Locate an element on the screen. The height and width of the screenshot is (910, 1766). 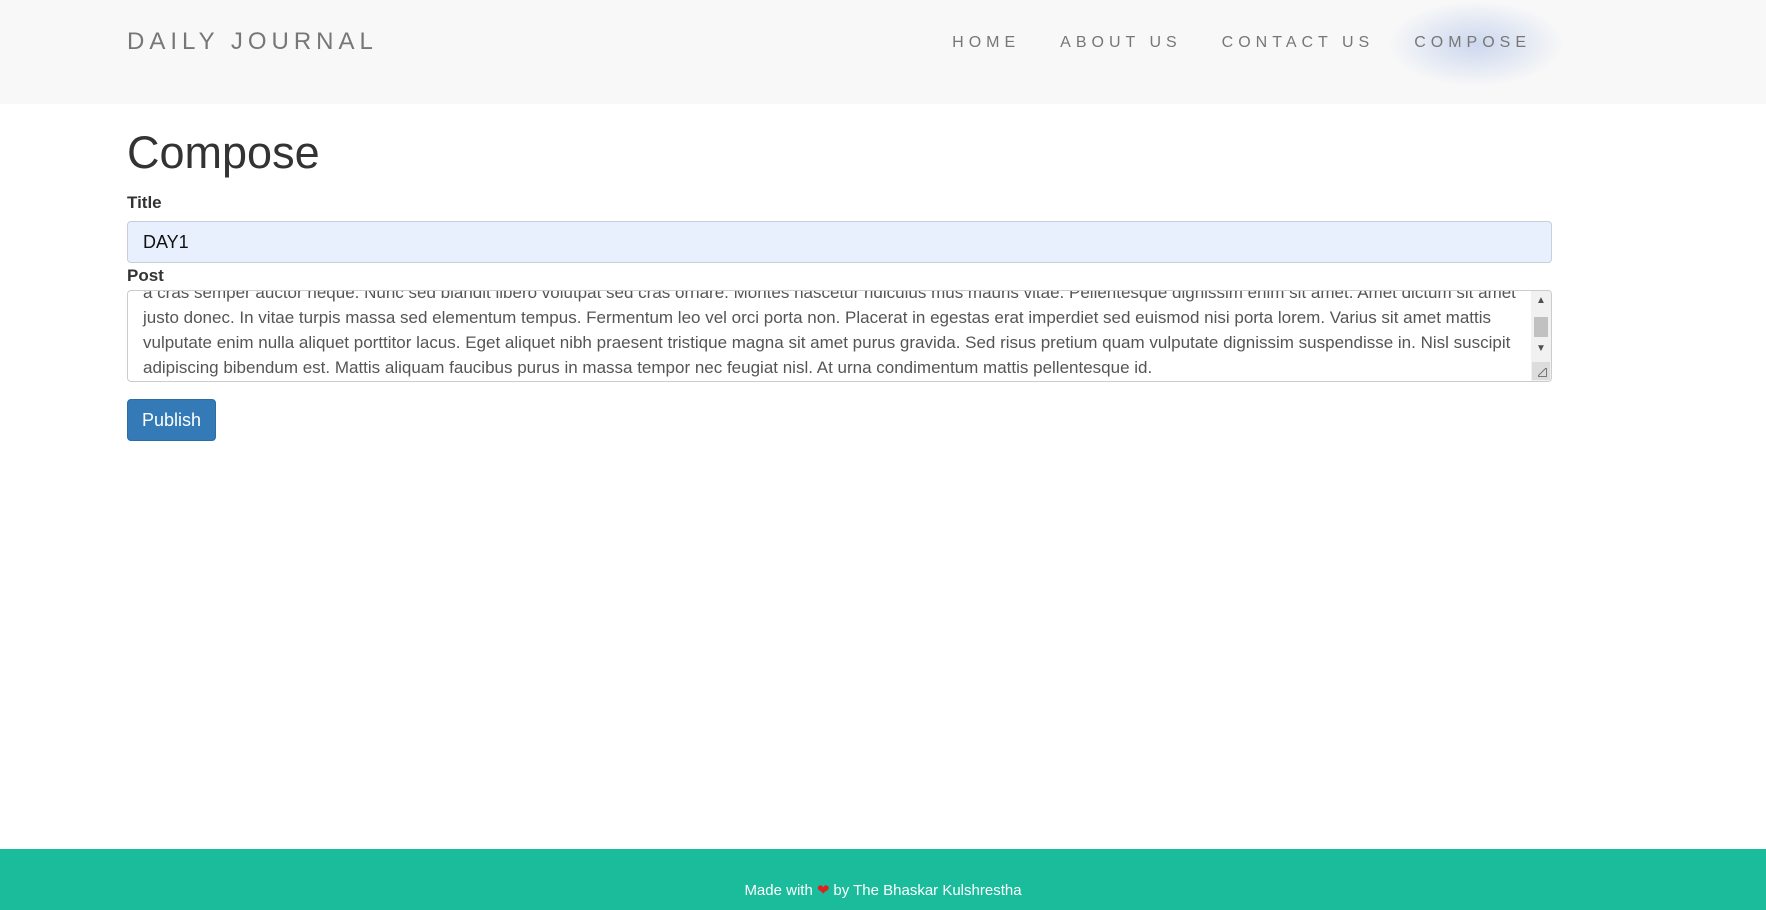
publish-button: Publish is located at coordinates (171, 420).